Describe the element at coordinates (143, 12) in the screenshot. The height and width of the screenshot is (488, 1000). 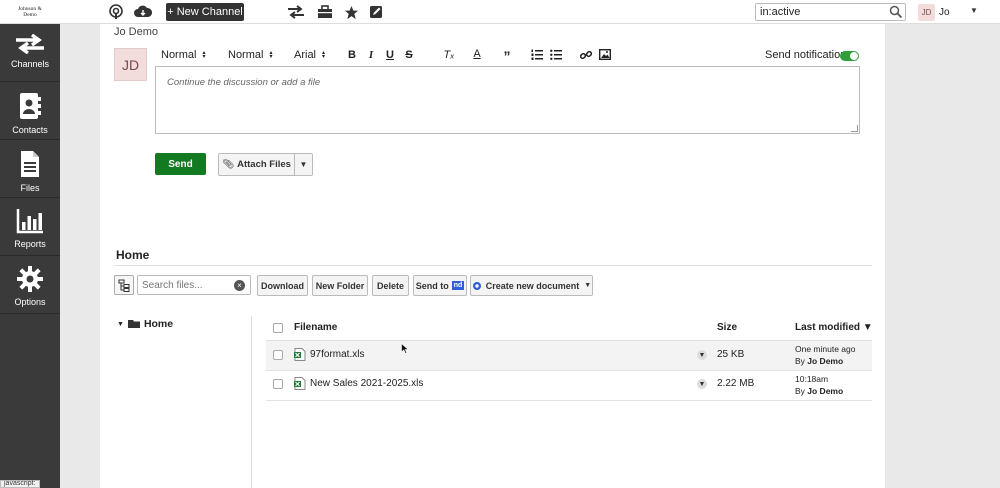
I see `cloud-download-icon` at that location.